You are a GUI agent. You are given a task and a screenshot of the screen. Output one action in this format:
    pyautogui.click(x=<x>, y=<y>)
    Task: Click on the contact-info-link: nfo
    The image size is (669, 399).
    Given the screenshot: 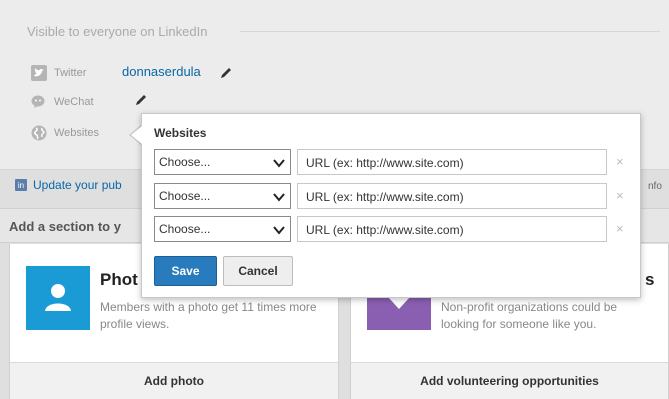 What is the action you would take?
    pyautogui.click(x=655, y=186)
    